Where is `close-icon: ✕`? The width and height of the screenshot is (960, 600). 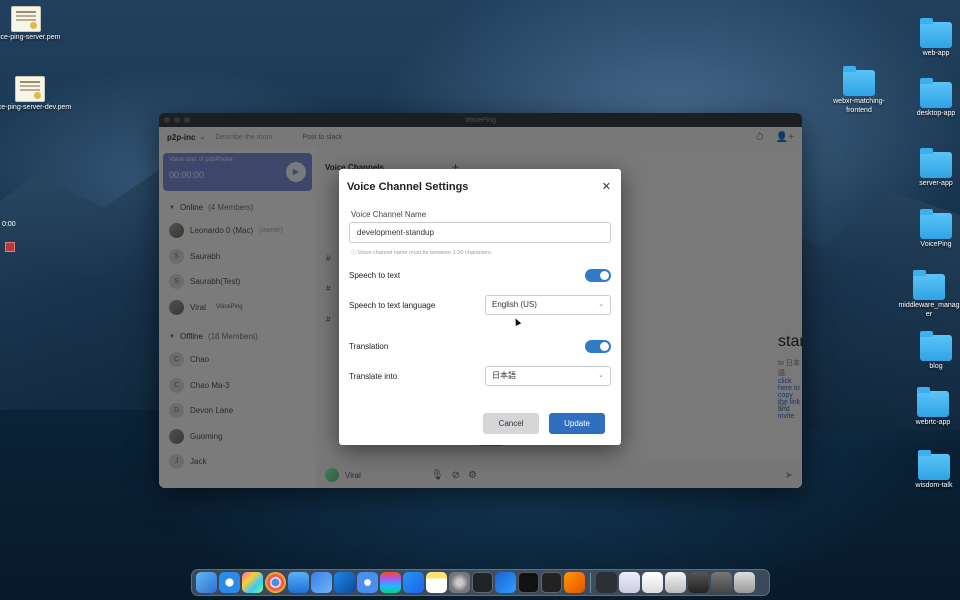
close-icon: ✕ is located at coordinates (606, 186).